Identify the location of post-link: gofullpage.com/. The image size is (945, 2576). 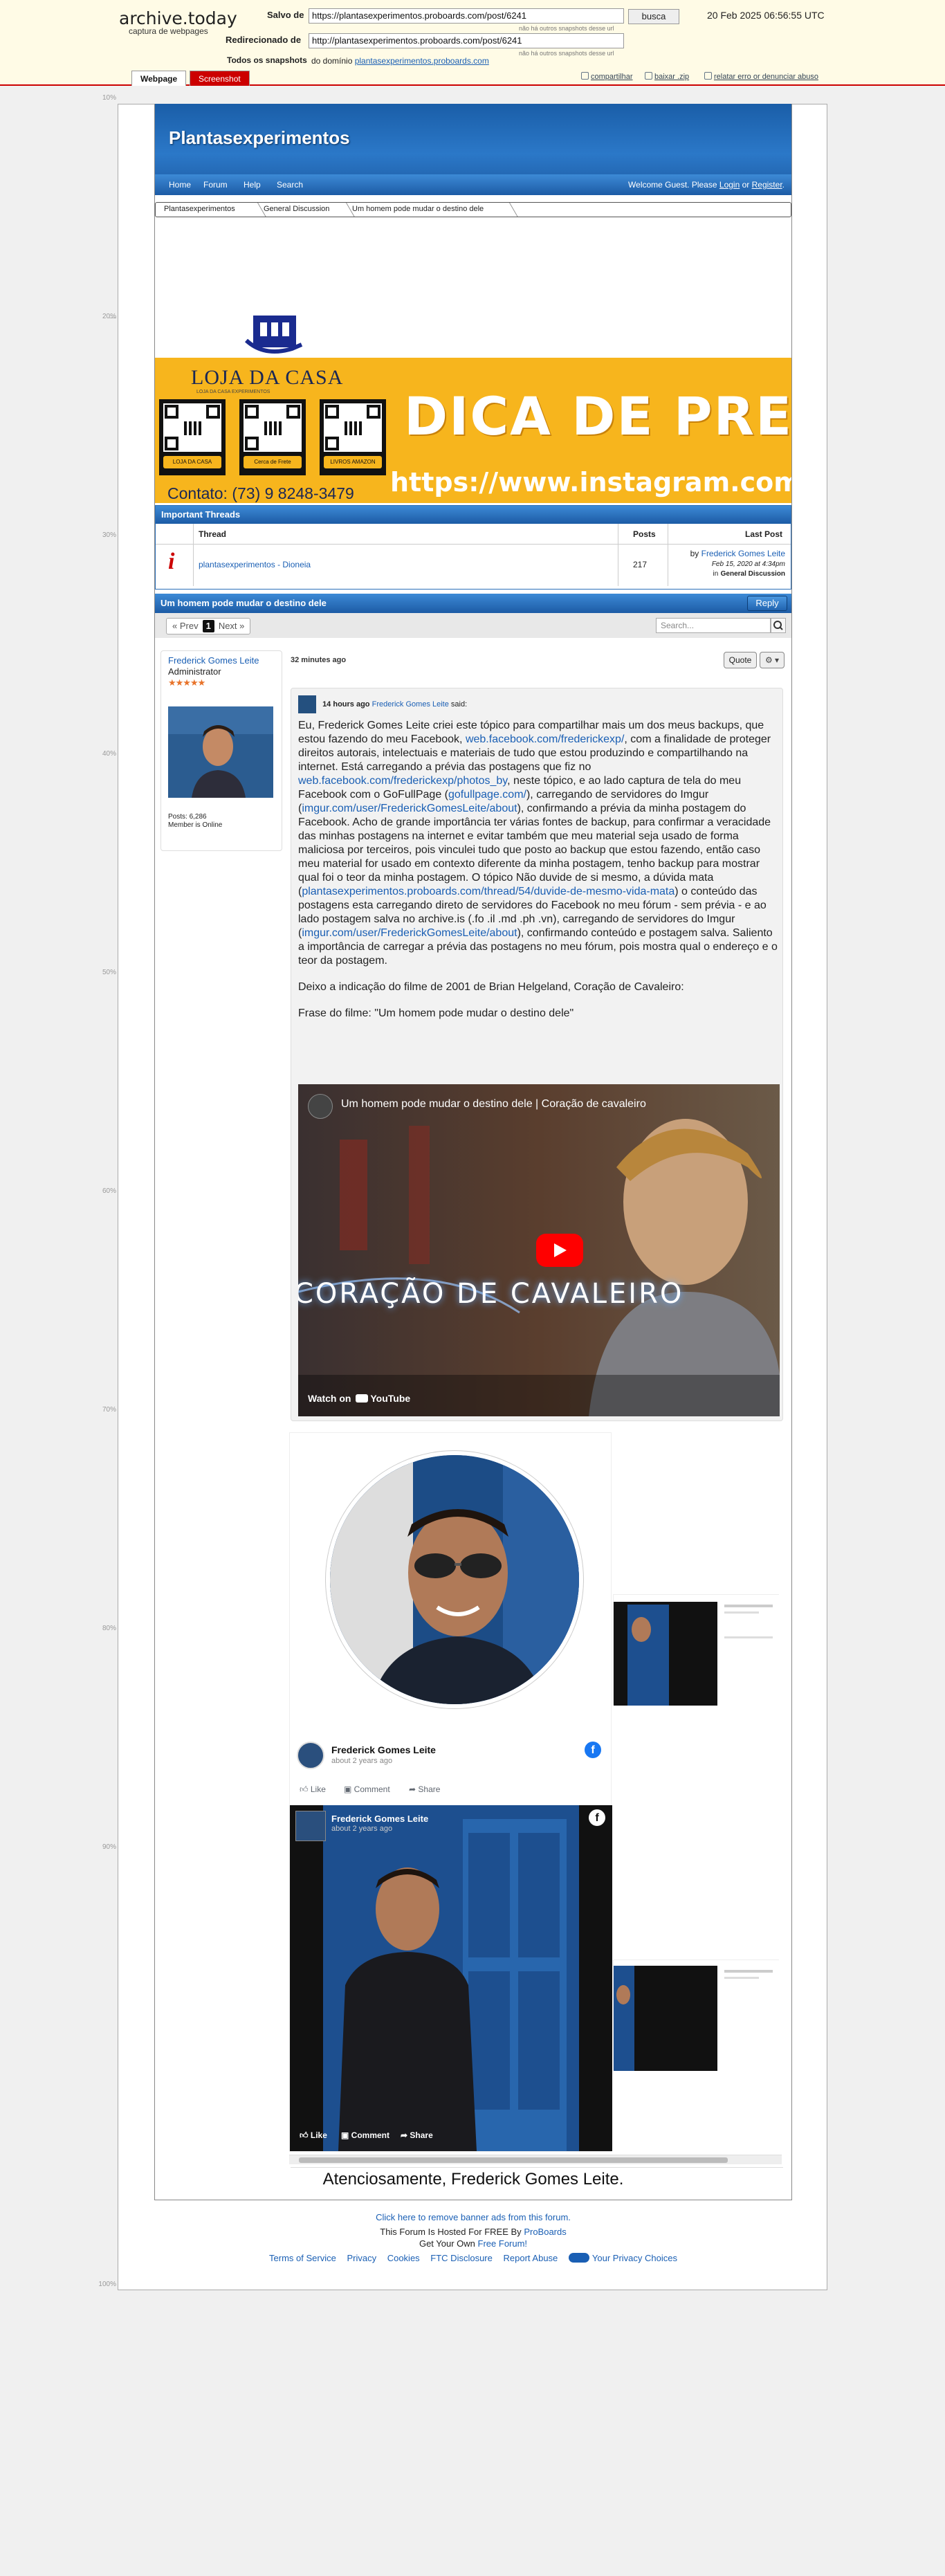
(487, 795).